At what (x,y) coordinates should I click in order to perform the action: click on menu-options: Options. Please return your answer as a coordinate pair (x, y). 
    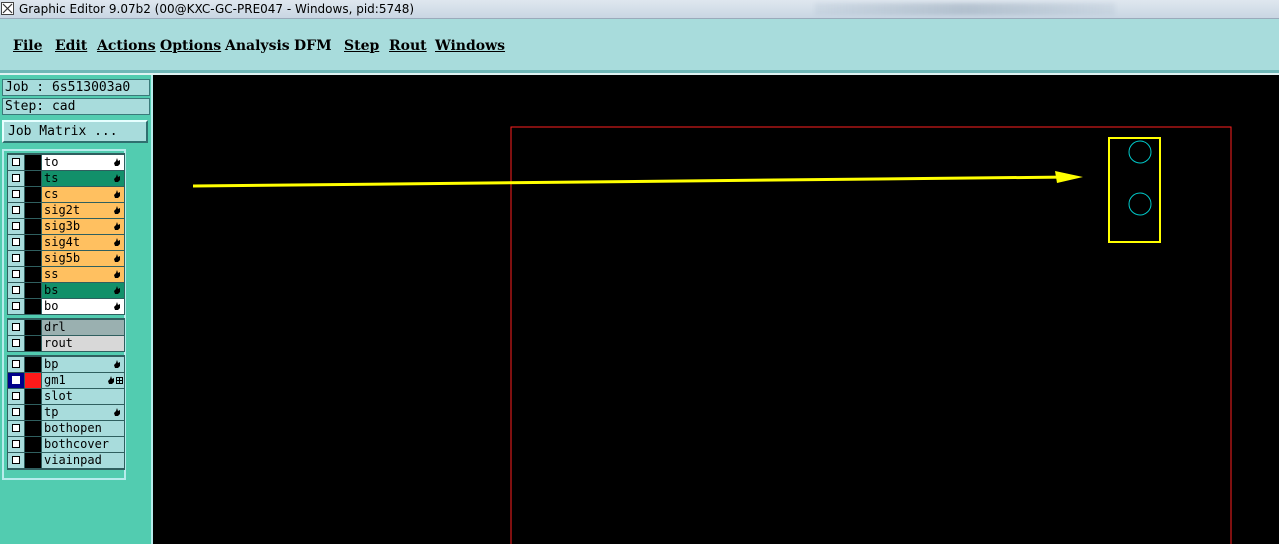
    Looking at the image, I should click on (190, 46).